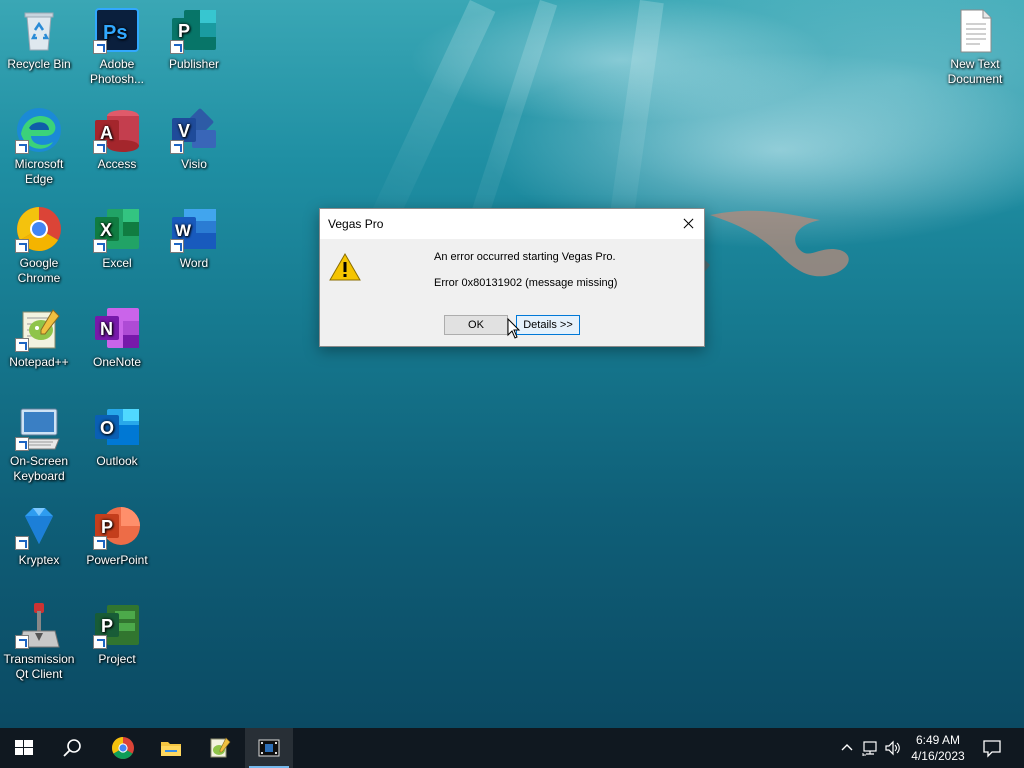 The width and height of the screenshot is (1024, 768). Describe the element at coordinates (117, 461) in the screenshot. I see `icon-label: Outlook` at that location.